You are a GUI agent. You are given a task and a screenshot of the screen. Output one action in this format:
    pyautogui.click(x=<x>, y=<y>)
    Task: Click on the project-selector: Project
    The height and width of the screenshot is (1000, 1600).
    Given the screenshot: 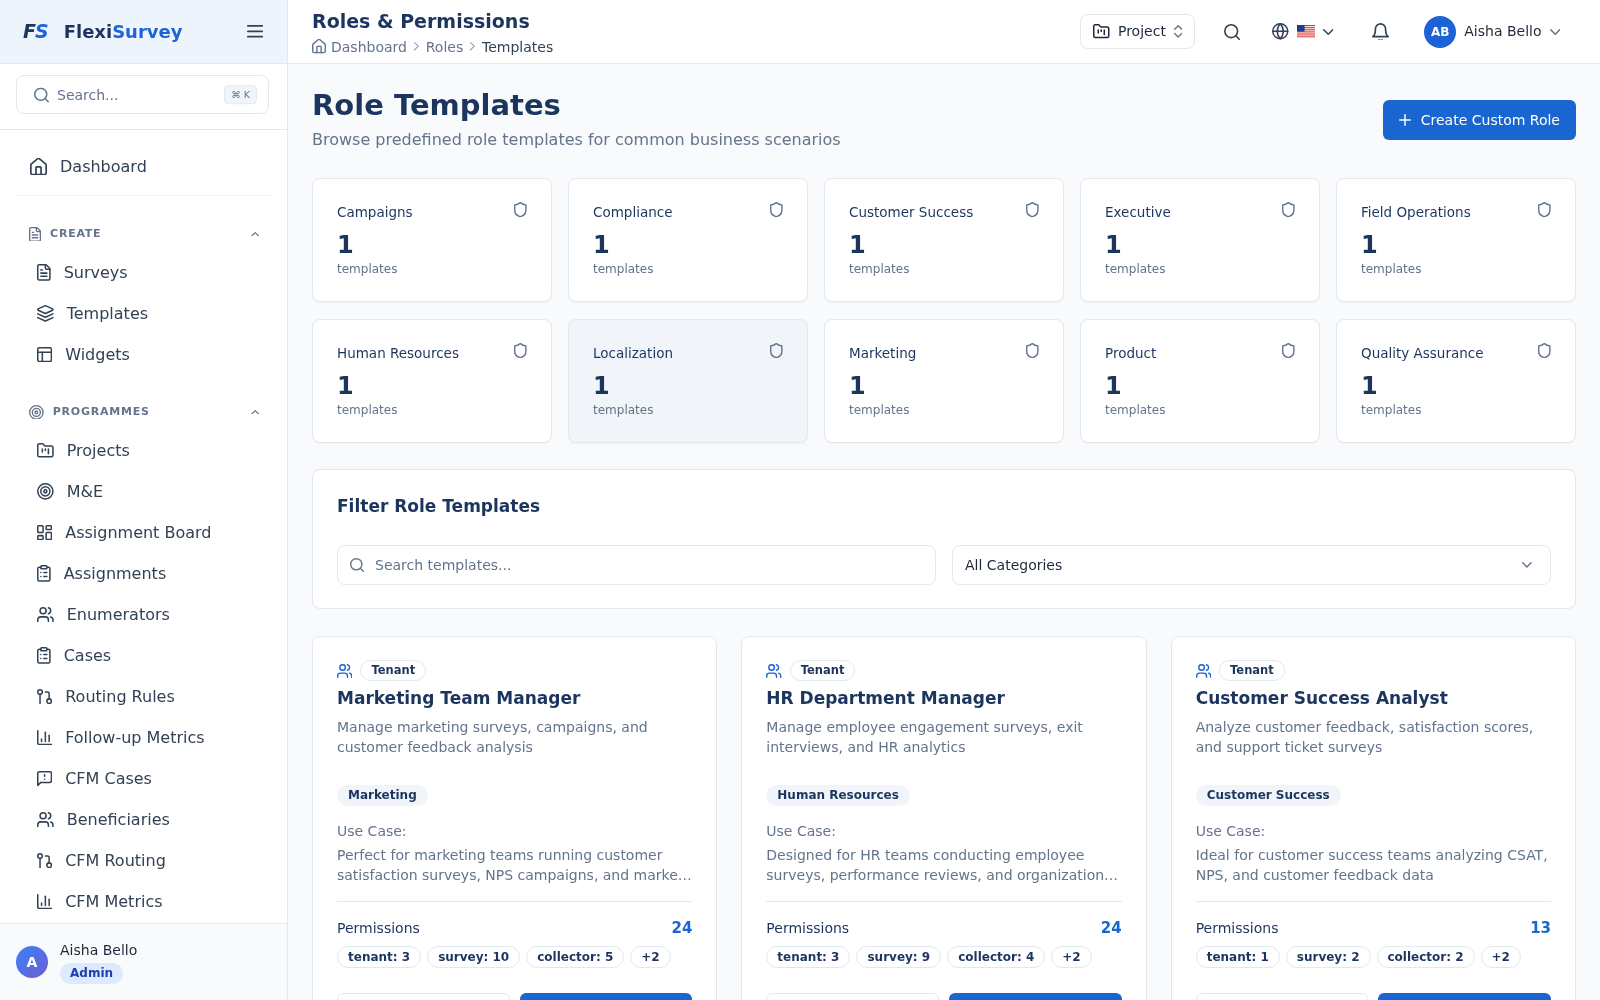 What is the action you would take?
    pyautogui.click(x=1138, y=31)
    